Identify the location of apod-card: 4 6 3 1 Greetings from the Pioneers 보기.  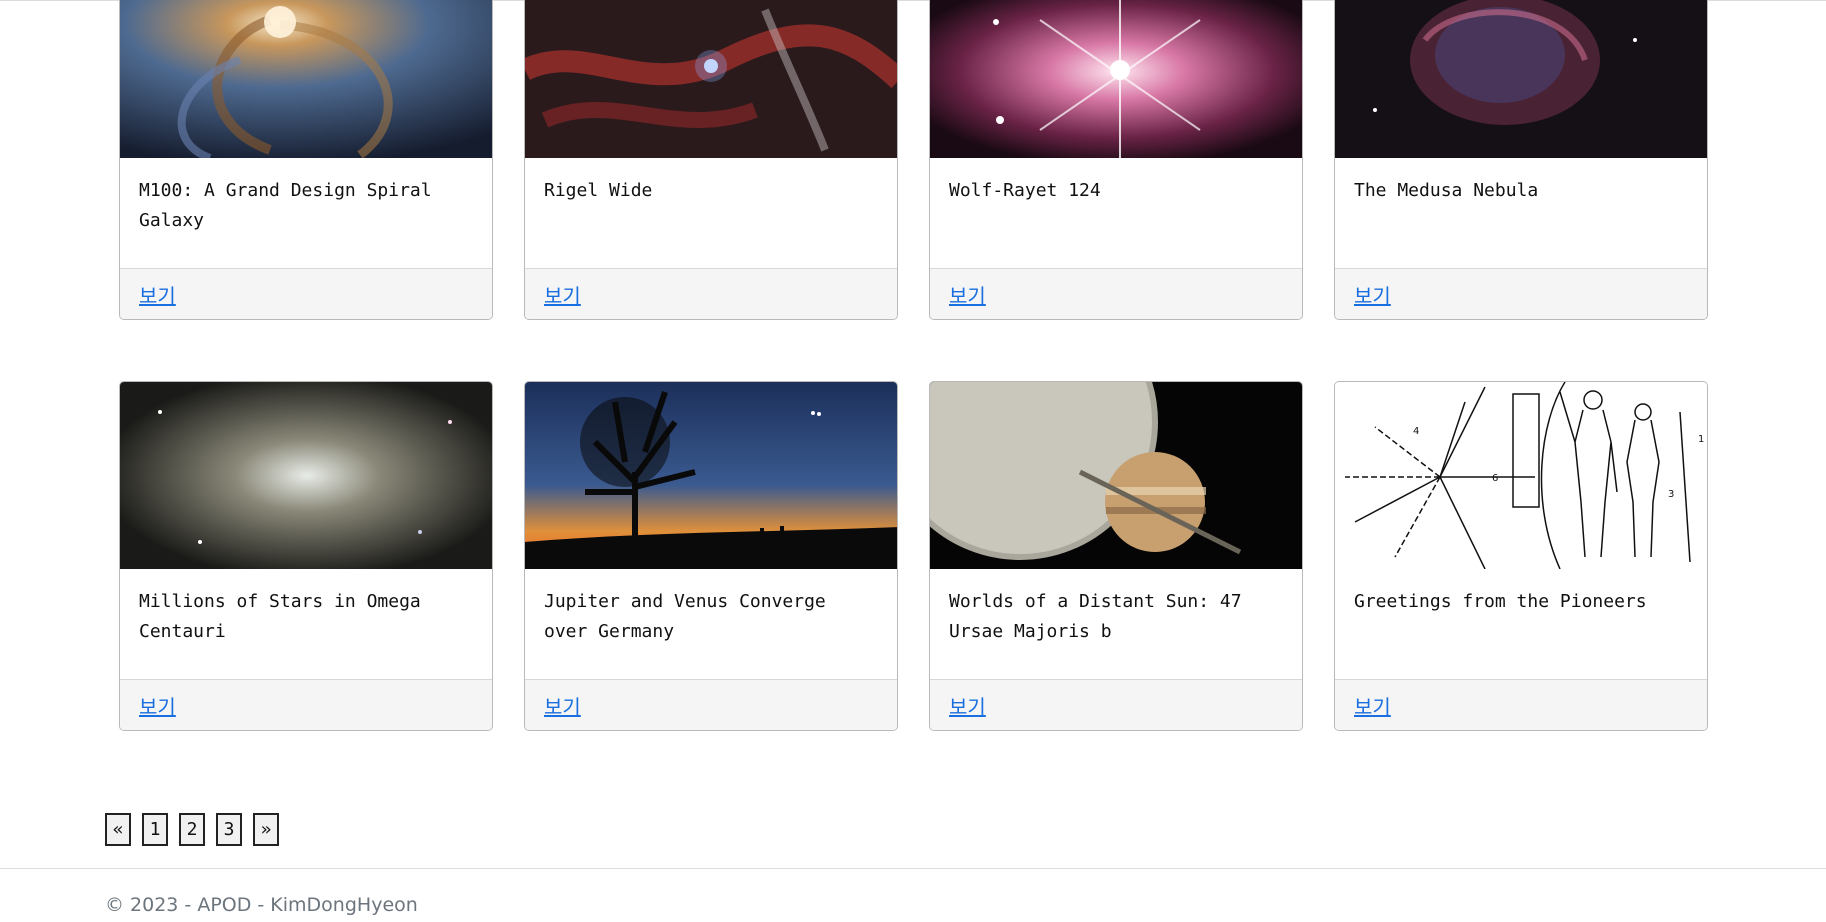
(1521, 556).